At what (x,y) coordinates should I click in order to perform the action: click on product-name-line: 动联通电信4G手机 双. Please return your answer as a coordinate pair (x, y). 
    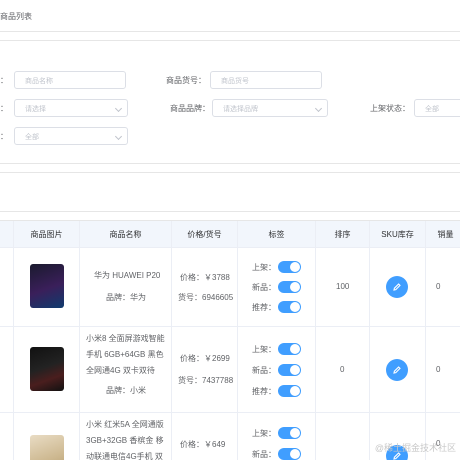
    Looking at the image, I should click on (124, 456).